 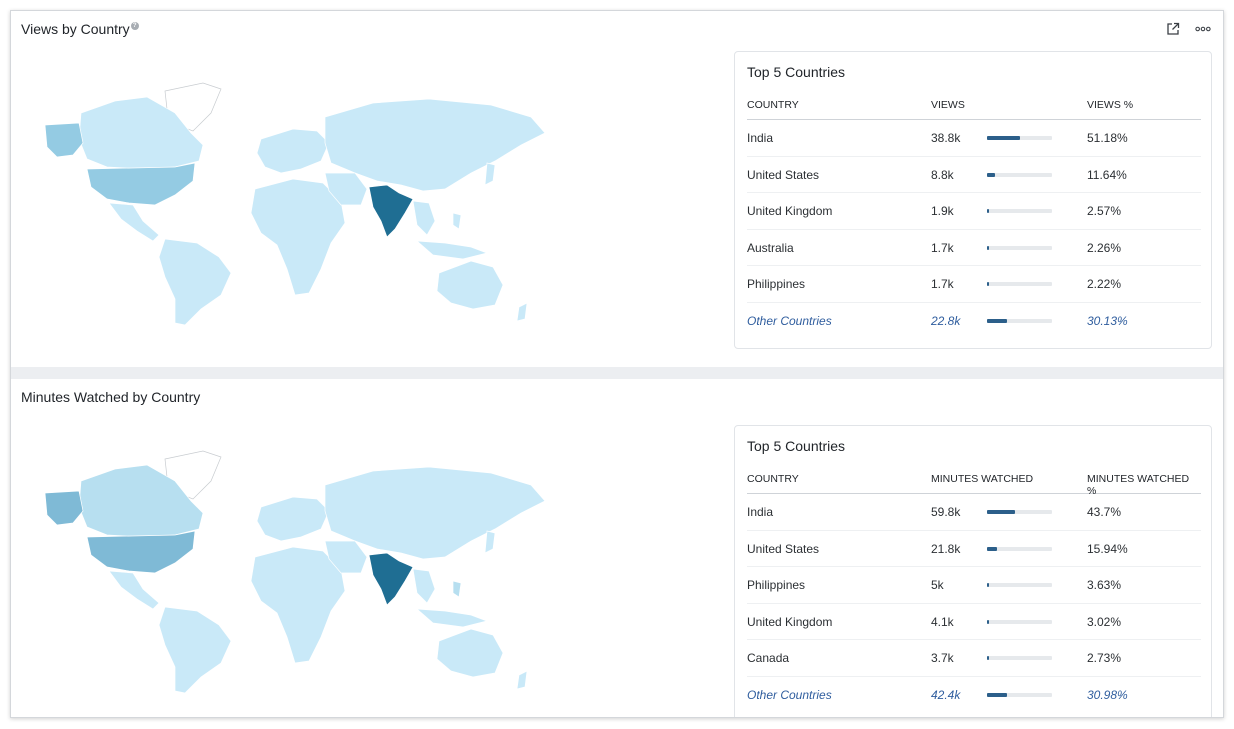 I want to click on metric-percent: 30.98%, so click(x=1107, y=694).